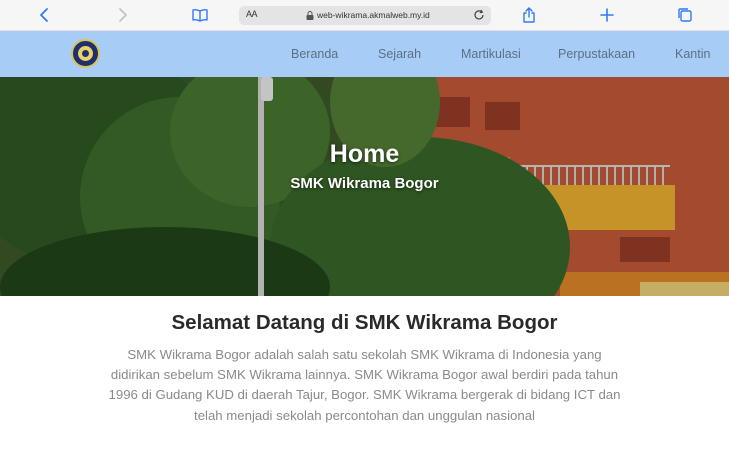 The width and height of the screenshot is (729, 456). Describe the element at coordinates (607, 15) in the screenshot. I see `plus-icon` at that location.